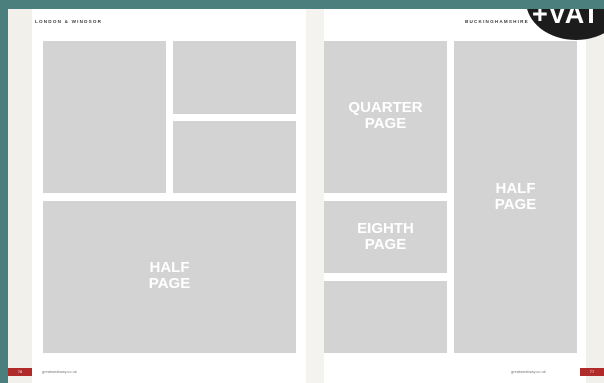 The image size is (604, 383). I want to click on eighth-page-label: EIGHTH PAGE, so click(385, 236).